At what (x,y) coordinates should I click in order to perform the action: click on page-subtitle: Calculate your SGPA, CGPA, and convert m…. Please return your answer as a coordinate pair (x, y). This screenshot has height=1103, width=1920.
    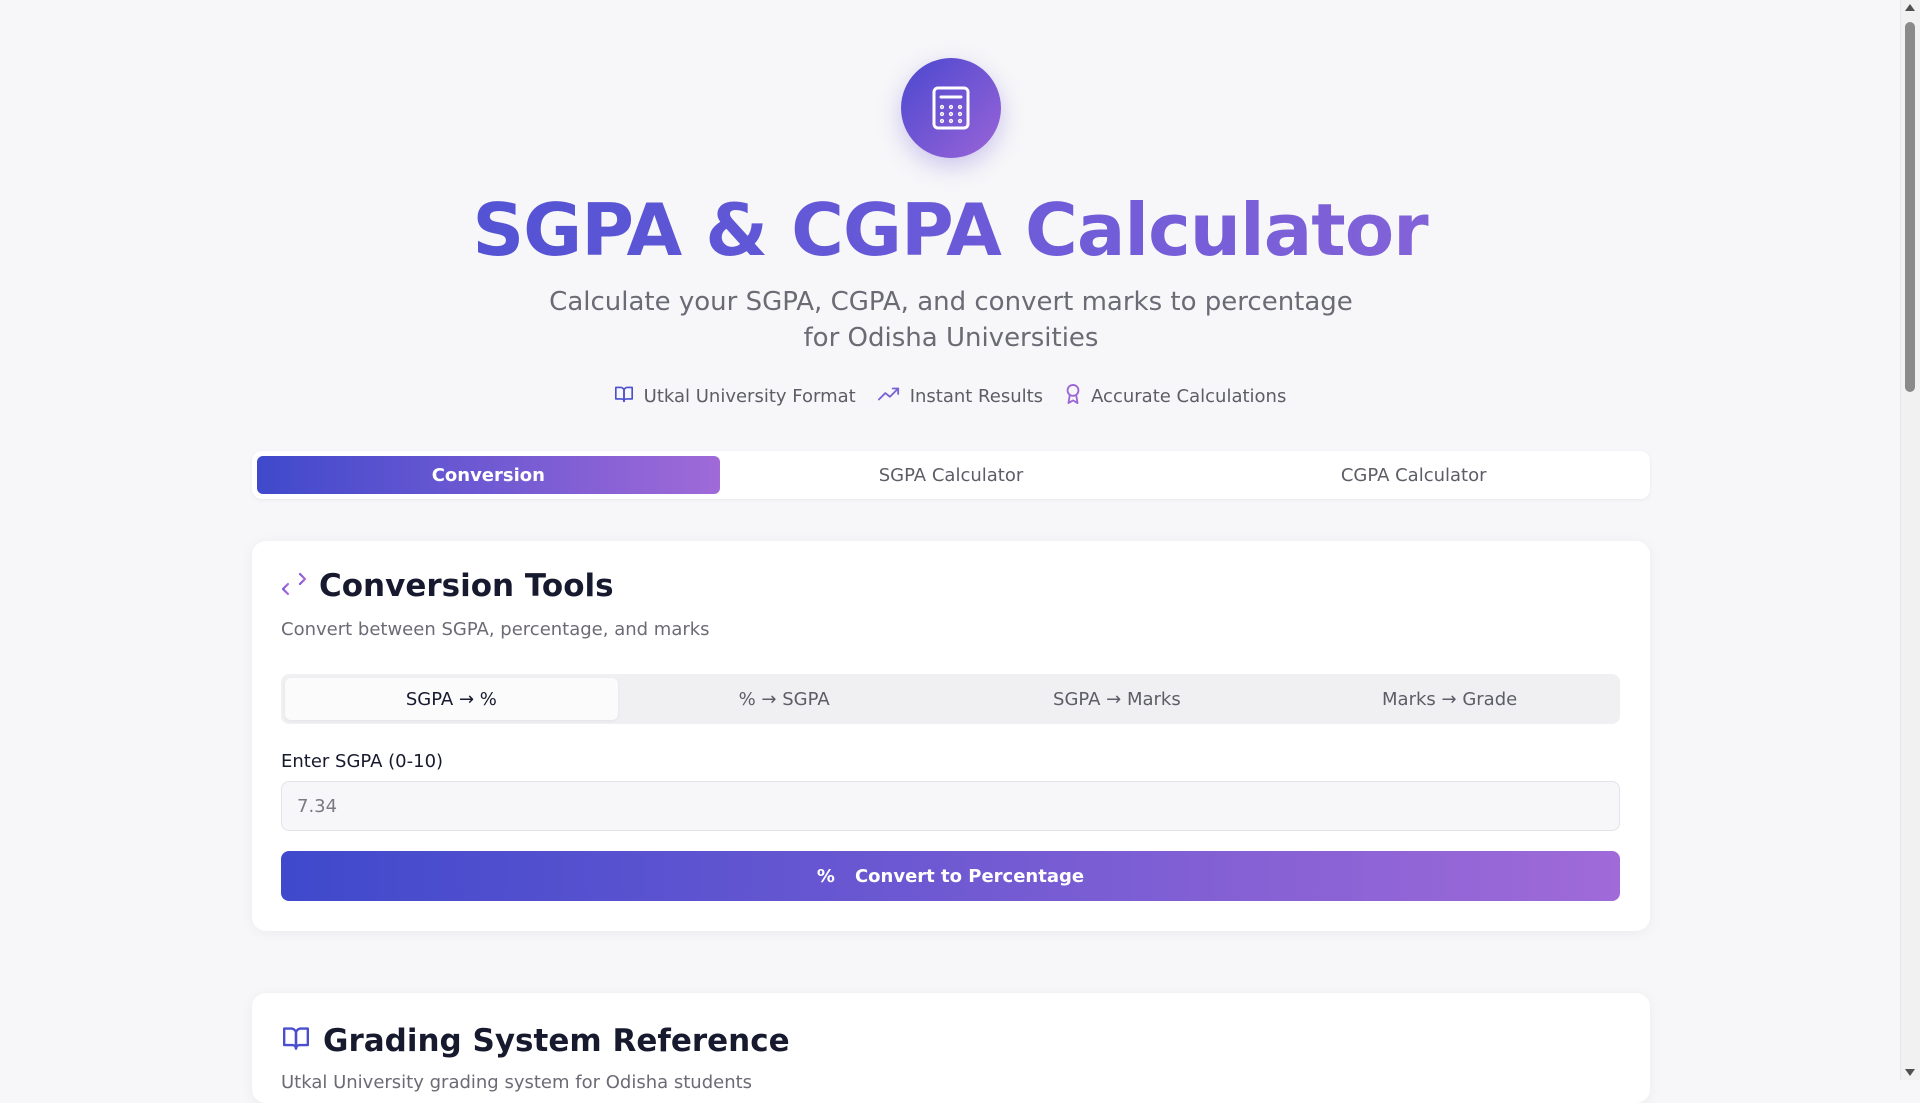
    Looking at the image, I should click on (951, 320).